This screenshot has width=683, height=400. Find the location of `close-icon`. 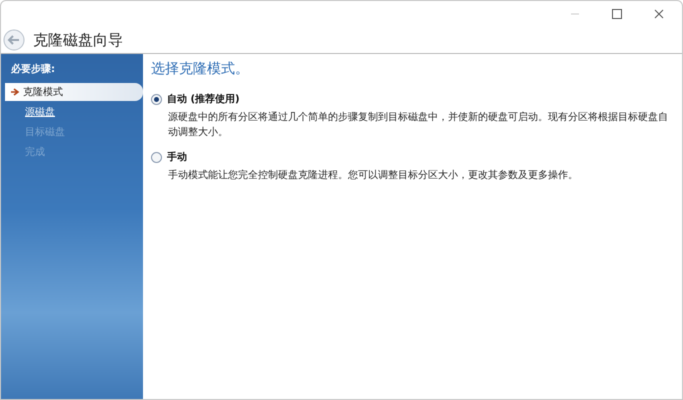

close-icon is located at coordinates (659, 14).